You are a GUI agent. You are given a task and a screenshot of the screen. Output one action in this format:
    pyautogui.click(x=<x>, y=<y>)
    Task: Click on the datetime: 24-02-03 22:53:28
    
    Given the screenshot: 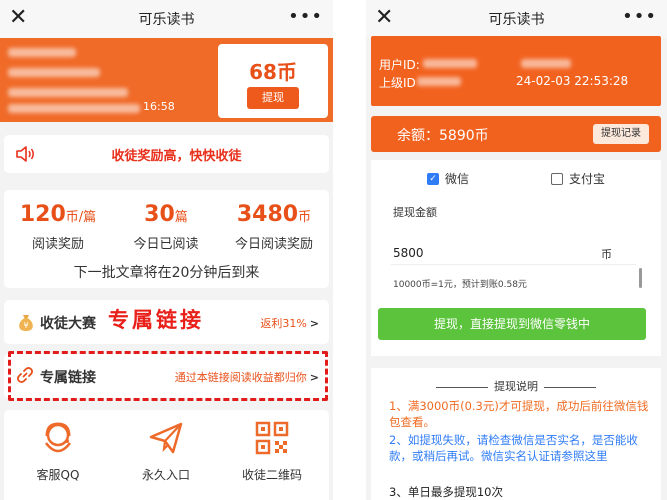 What is the action you would take?
    pyautogui.click(x=572, y=81)
    